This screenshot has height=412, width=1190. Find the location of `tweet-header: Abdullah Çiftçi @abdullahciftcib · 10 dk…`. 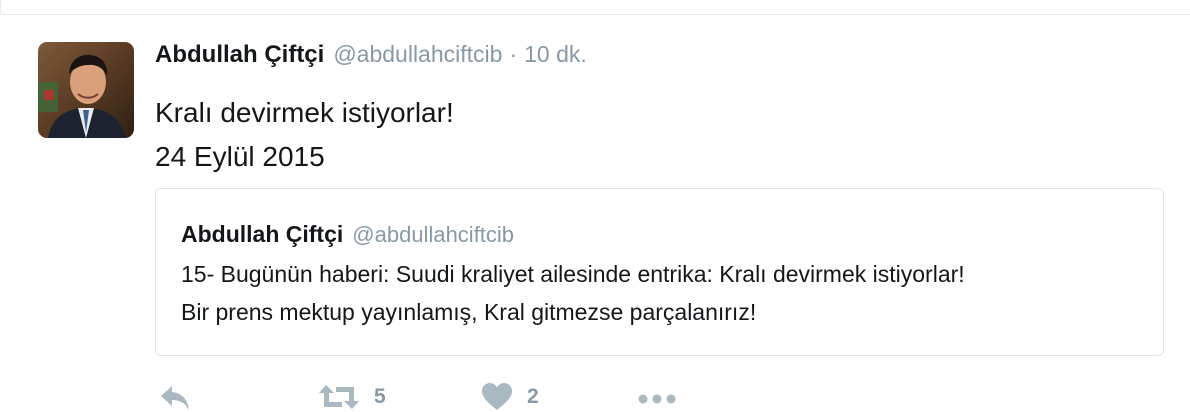

tweet-header: Abdullah Çiftçi @abdullahciftcib · 10 dk… is located at coordinates (371, 57).